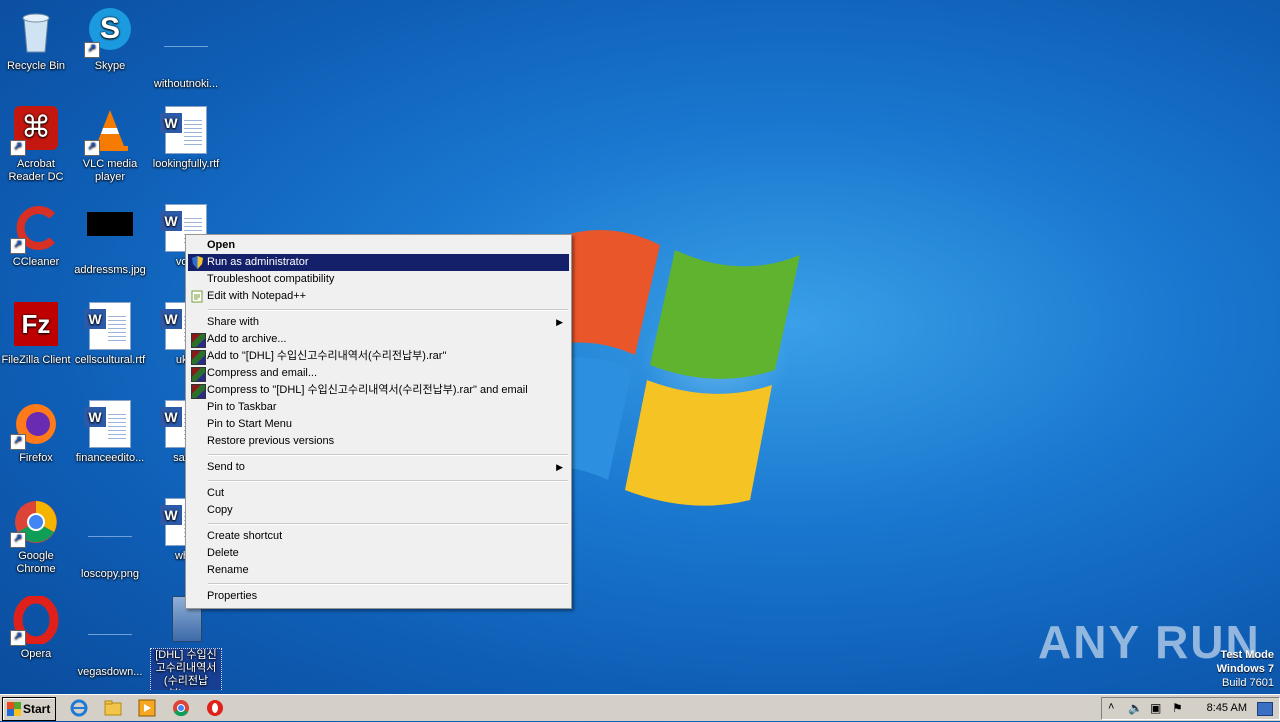  What do you see at coordinates (242, 407) in the screenshot?
I see `menu-item-label: Pin to Taskbar` at bounding box center [242, 407].